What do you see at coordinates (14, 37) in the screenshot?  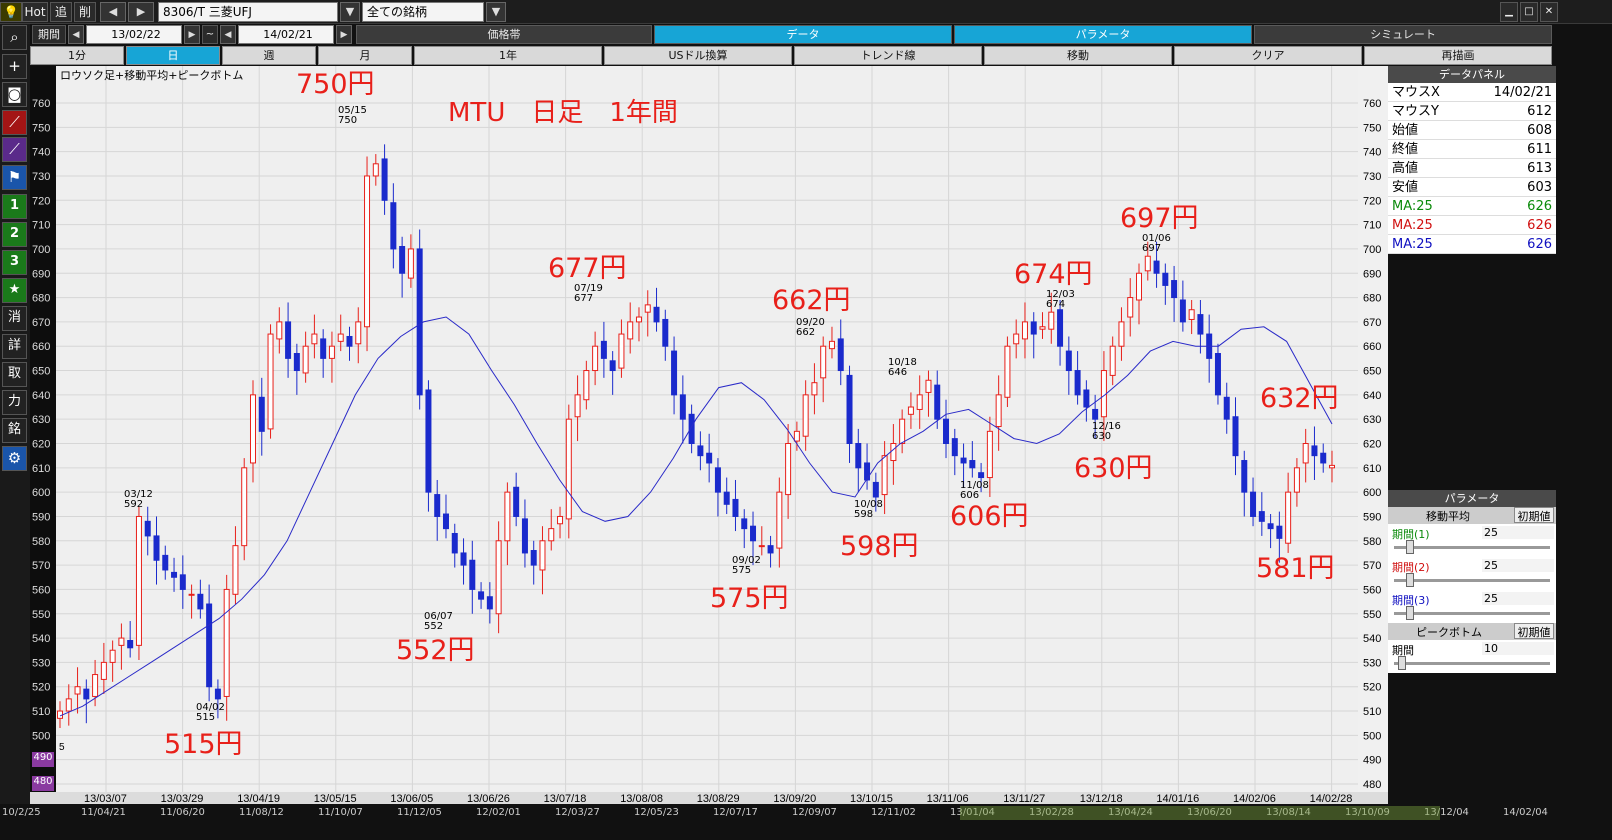 I see `search-icon: ⌕` at bounding box center [14, 37].